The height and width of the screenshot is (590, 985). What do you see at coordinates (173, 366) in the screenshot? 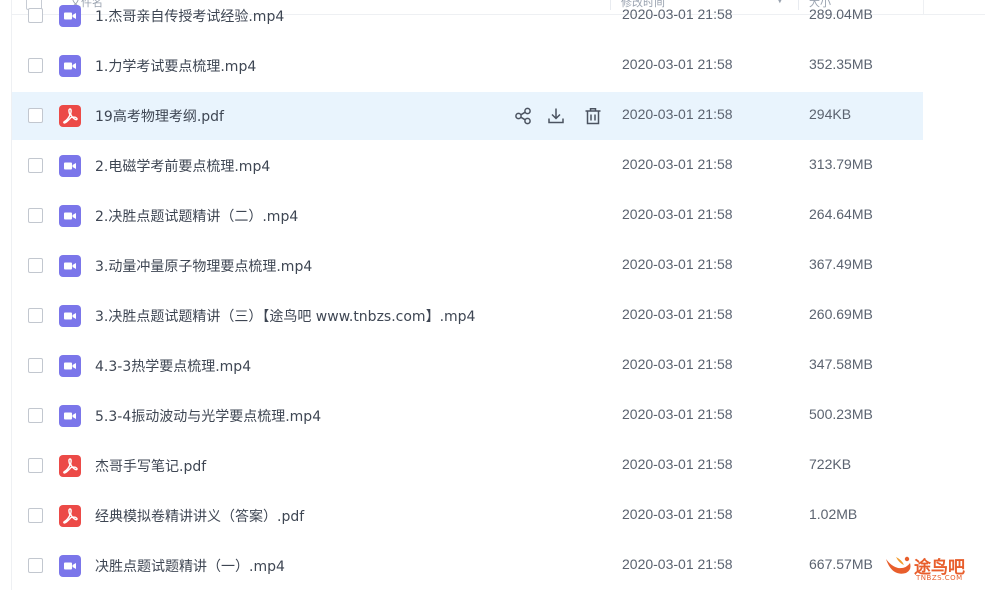
I see `file-name: 4.3-3热学要点梳理.mp4` at bounding box center [173, 366].